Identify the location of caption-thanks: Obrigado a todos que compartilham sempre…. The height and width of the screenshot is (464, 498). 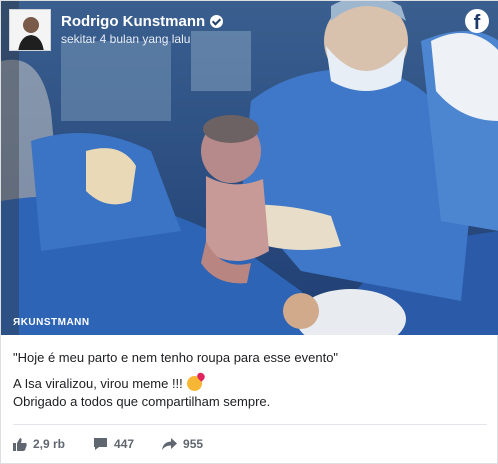
(142, 401).